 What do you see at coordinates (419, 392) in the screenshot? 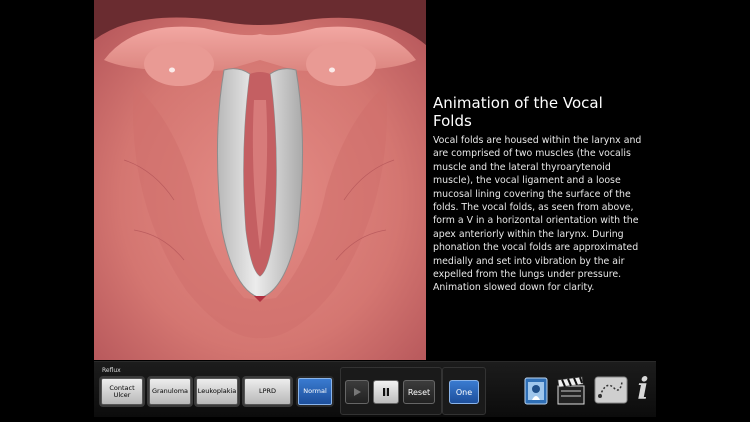
I see `reset-button: Reset` at bounding box center [419, 392].